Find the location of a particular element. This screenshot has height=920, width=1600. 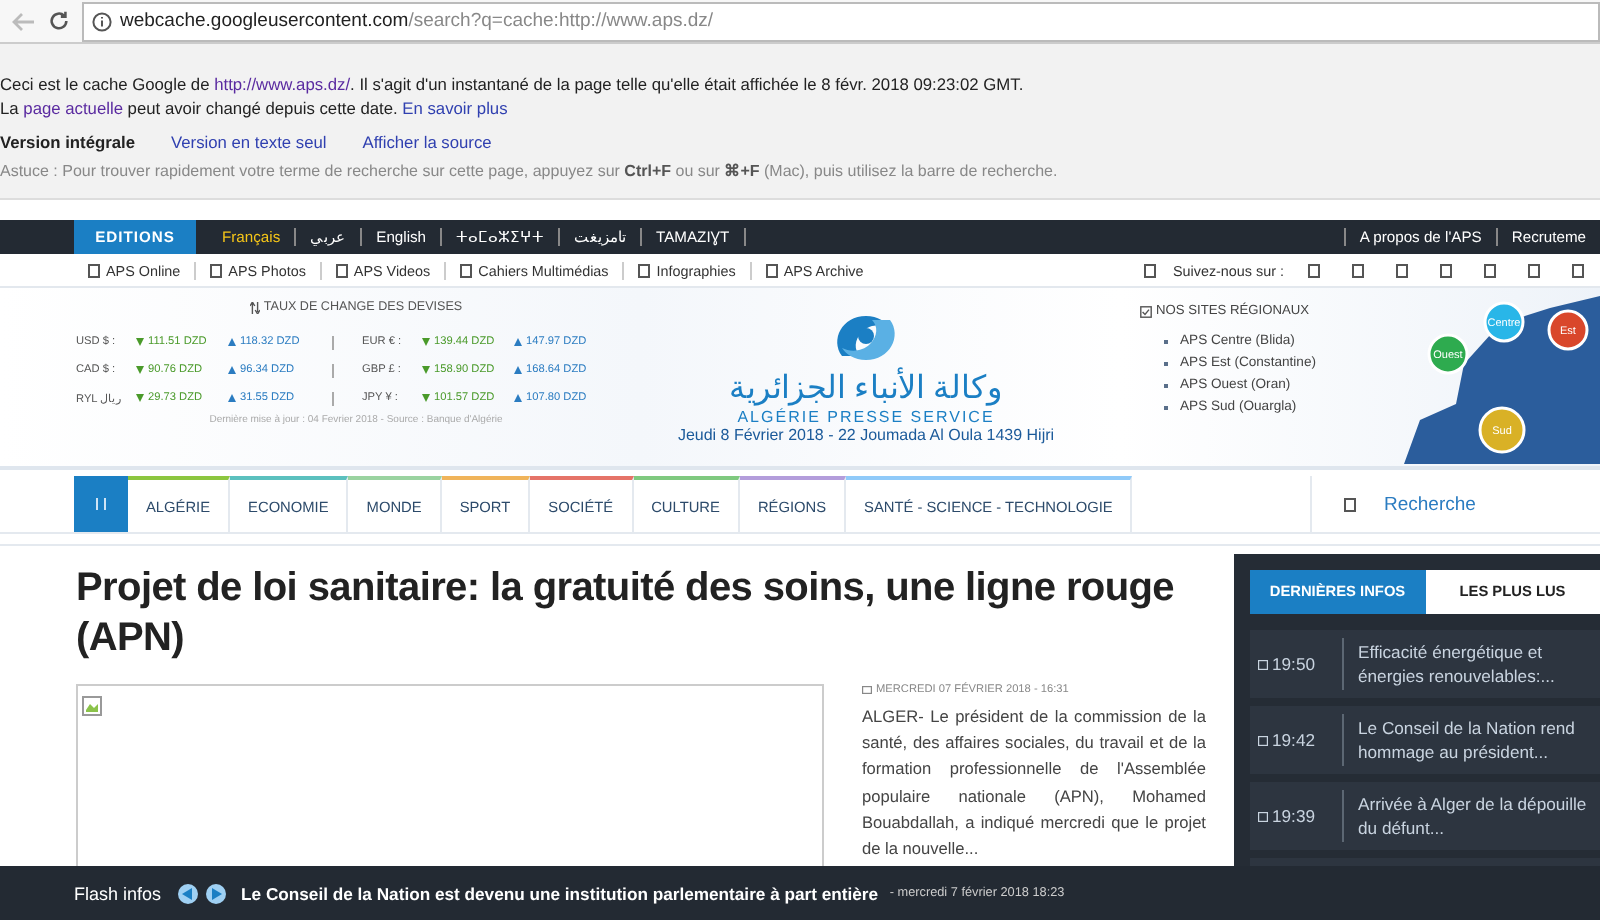

tip-text: Astuce : Pour trouver rapidement votre terme de recherche sur cette page, appuyez sur Ctrl+F ou sur ⌘+F (Mac), puis utilisez la barre de recherche. is located at coordinates (530, 171).